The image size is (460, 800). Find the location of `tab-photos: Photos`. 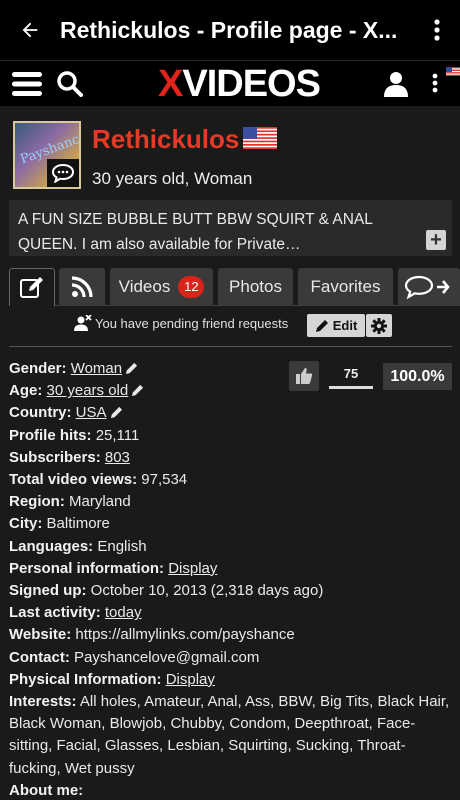

tab-photos: Photos is located at coordinates (255, 287).